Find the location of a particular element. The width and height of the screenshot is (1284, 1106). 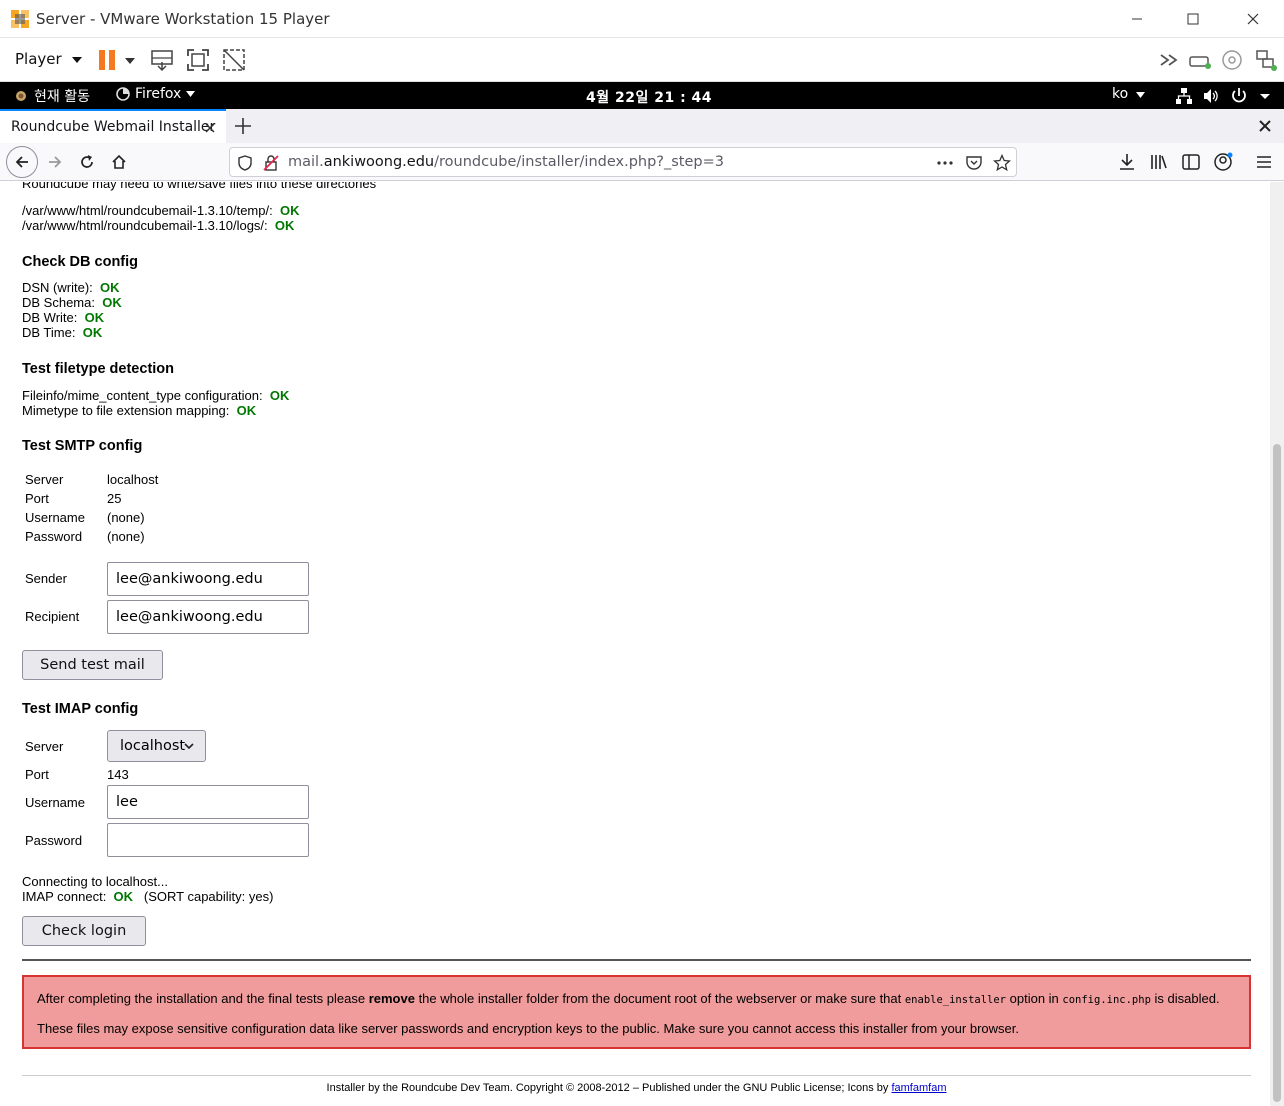

smtp-server-label: Server is located at coordinates (44, 479).